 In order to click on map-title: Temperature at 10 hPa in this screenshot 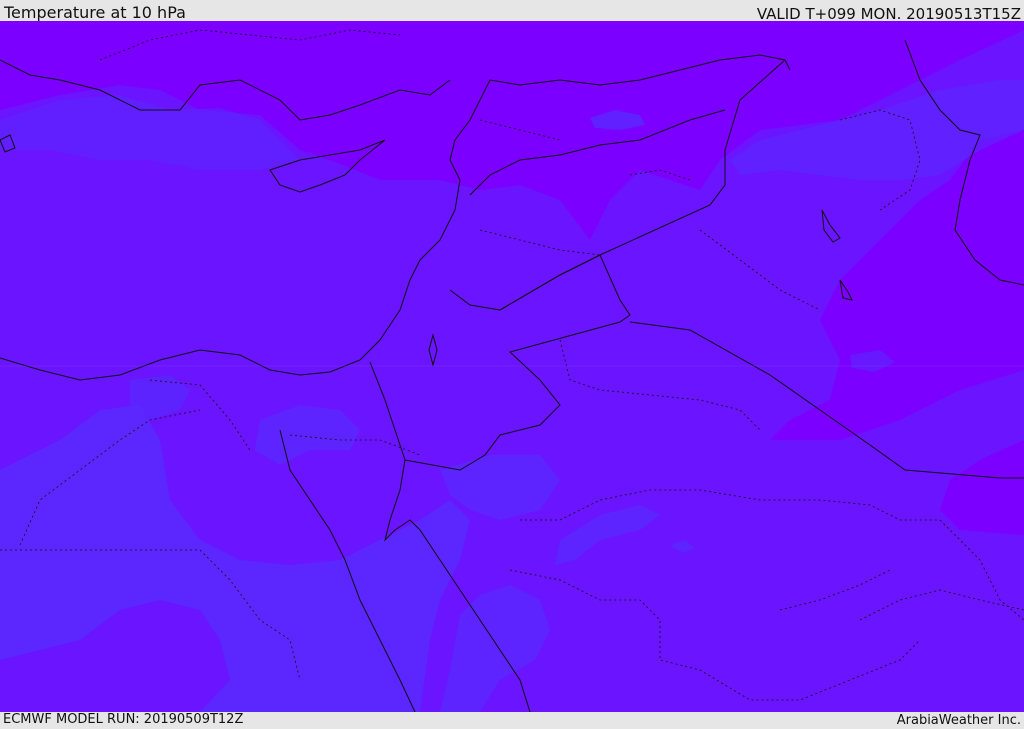, I will do `click(95, 12)`.